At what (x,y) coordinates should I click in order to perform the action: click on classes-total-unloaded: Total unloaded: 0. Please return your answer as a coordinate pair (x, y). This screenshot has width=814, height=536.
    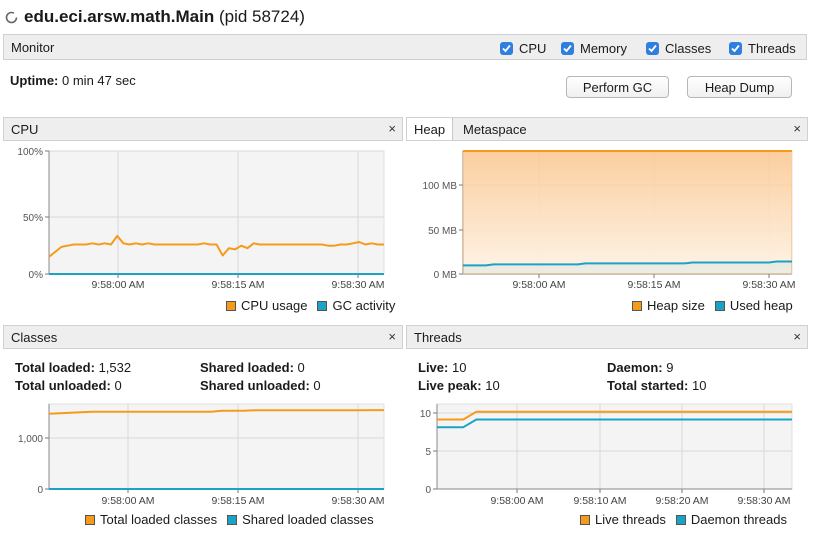
    Looking at the image, I should click on (68, 385).